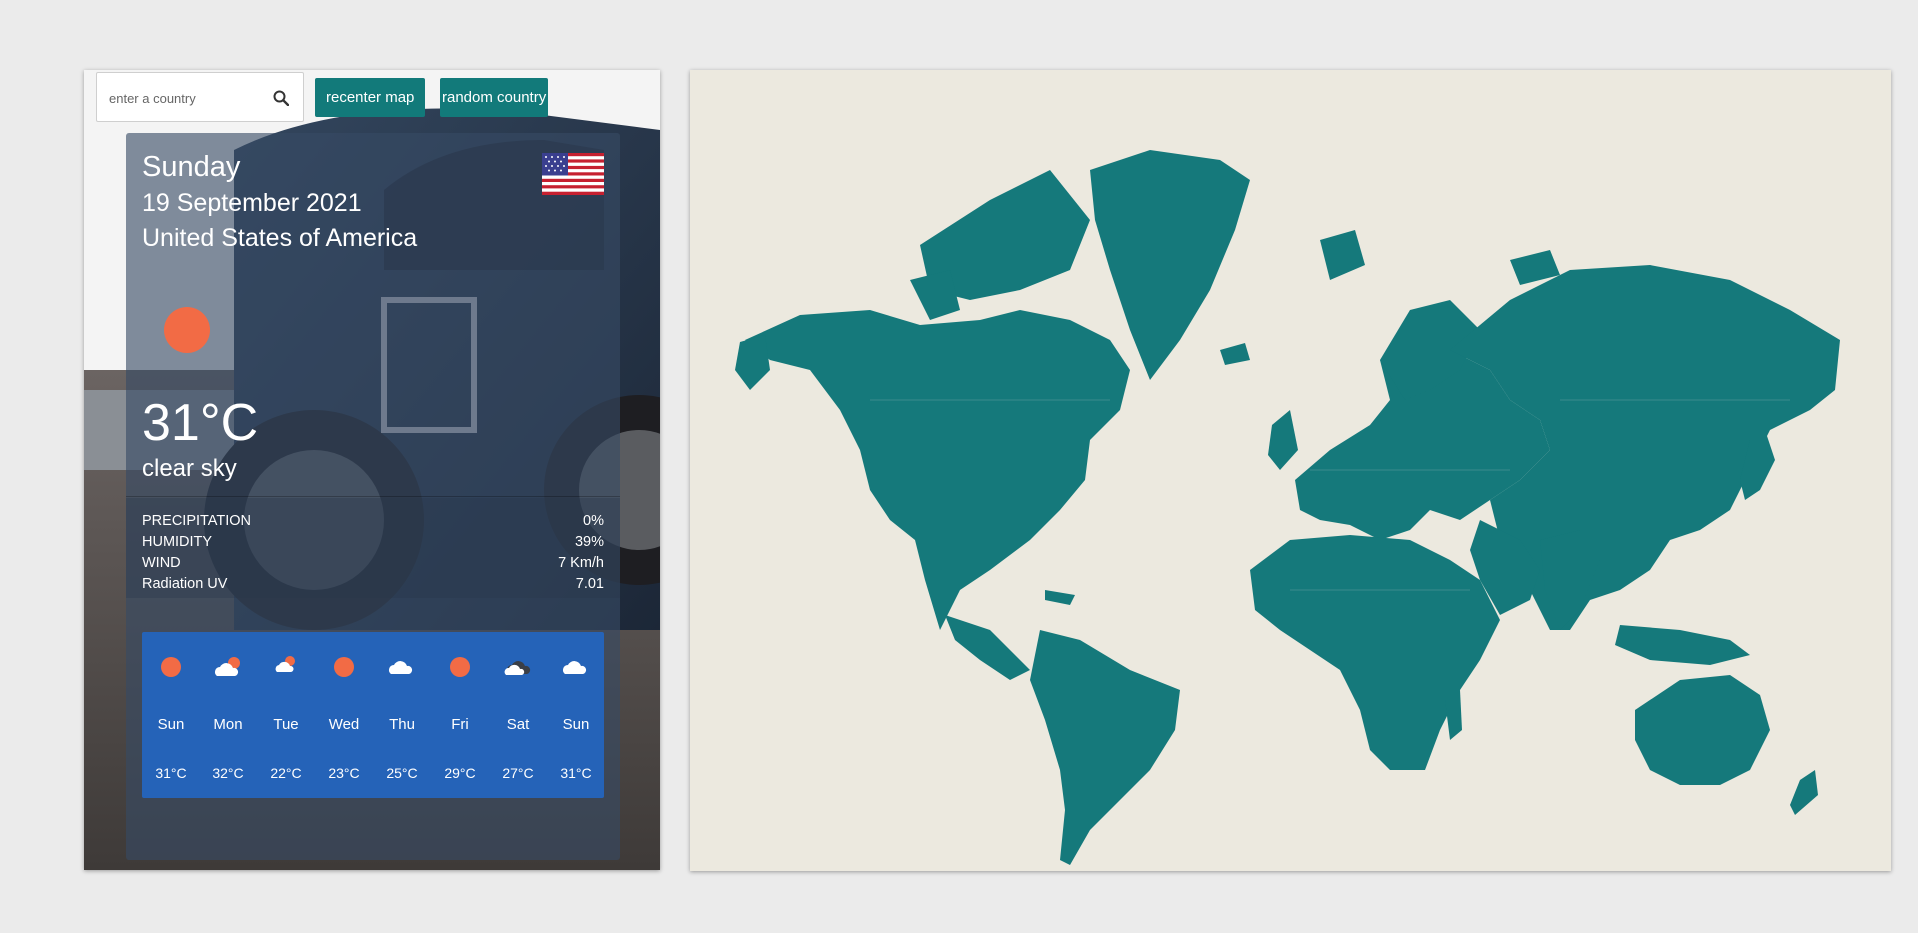 This screenshot has height=933, width=1918. What do you see at coordinates (1682, 645) in the screenshot?
I see `indonesia-islands` at bounding box center [1682, 645].